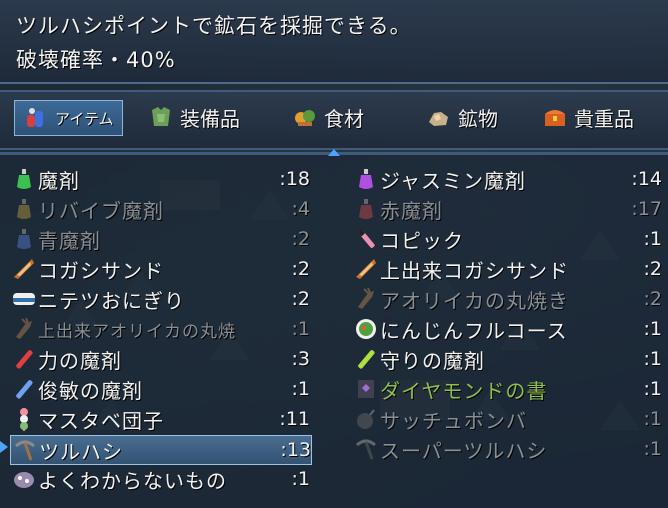  Describe the element at coordinates (24, 179) in the screenshot. I see `green-potion-icon` at that location.